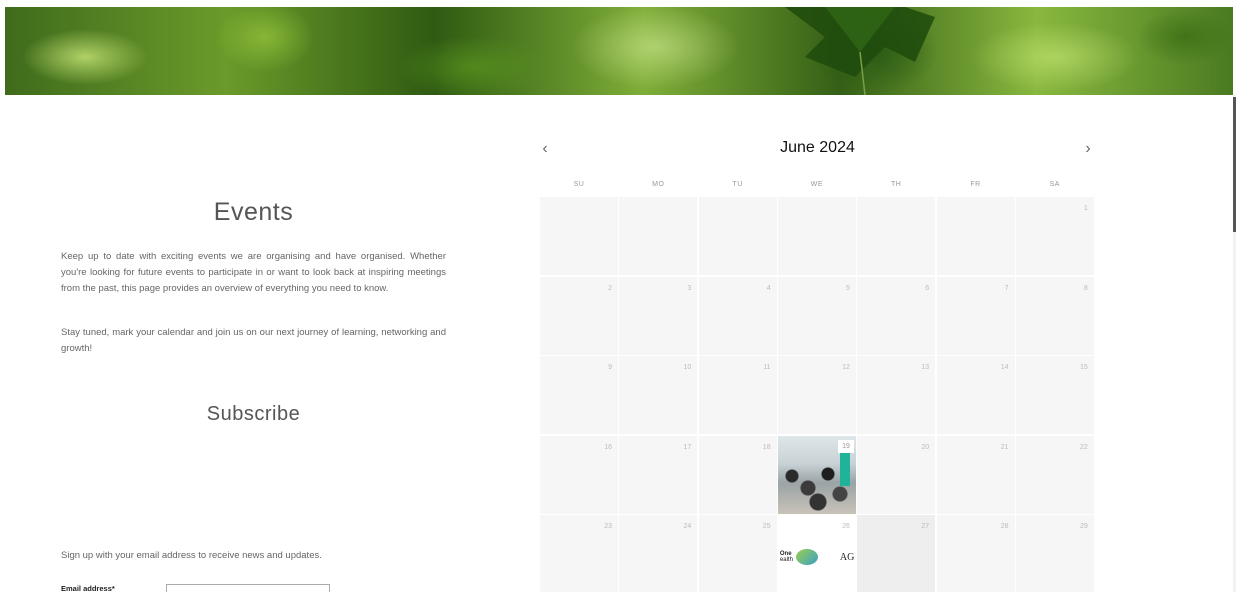  Describe the element at coordinates (1084, 447) in the screenshot. I see `day-number: 22` at that location.